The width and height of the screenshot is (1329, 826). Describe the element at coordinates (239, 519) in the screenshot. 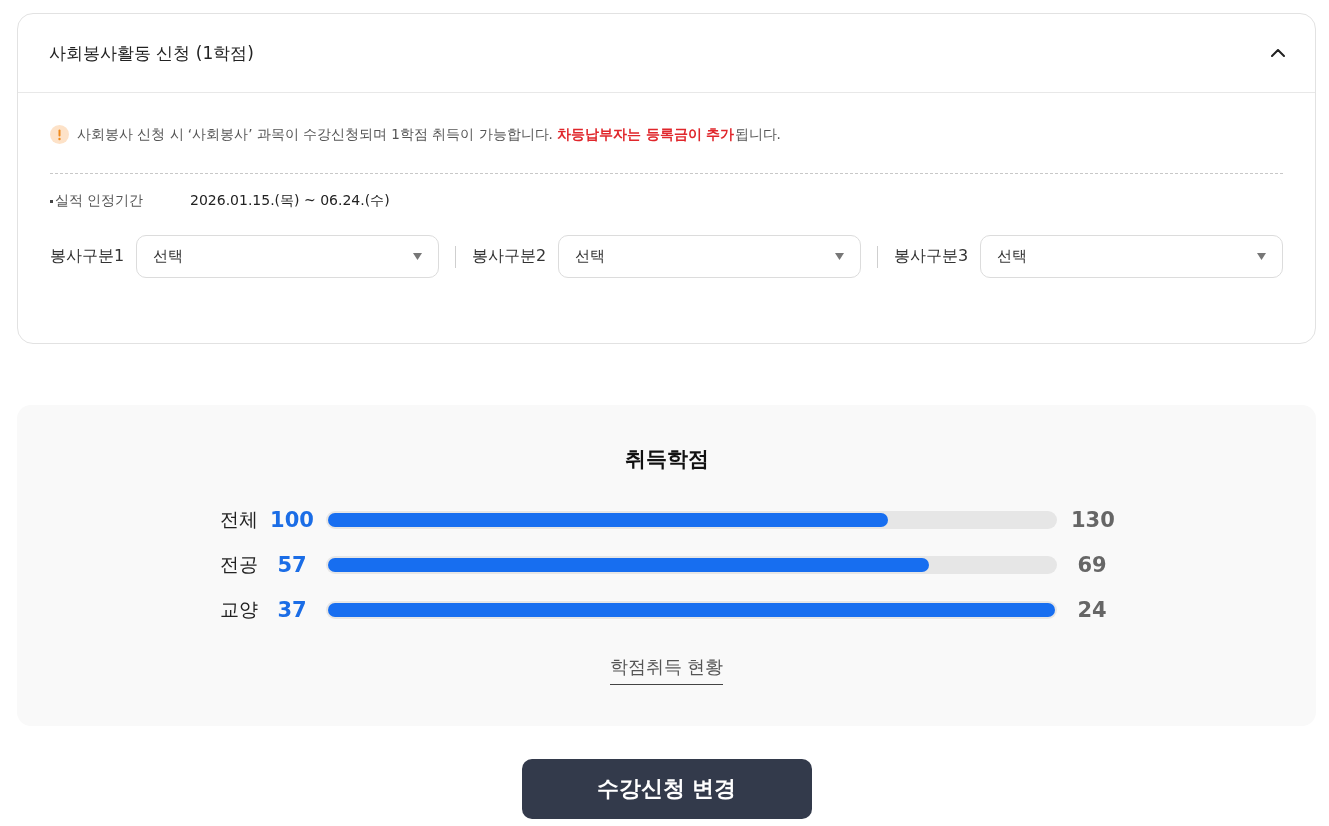

I see `credit-category: 전체` at that location.